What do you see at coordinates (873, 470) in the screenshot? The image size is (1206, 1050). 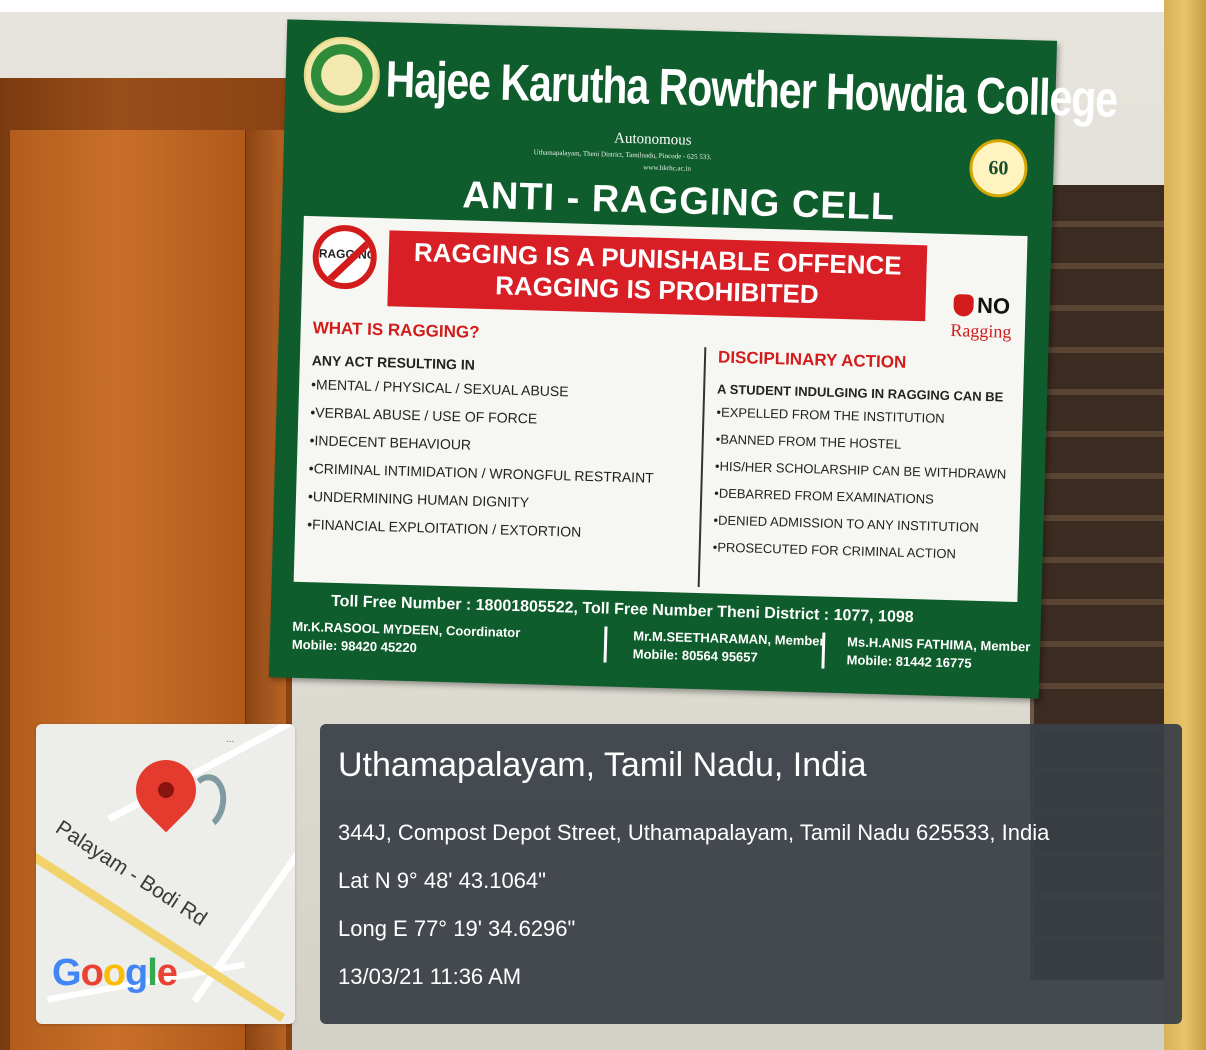 I see `list-item: HIS/HER SCHOLARSHIP CAN BE WITHDRAWN` at bounding box center [873, 470].